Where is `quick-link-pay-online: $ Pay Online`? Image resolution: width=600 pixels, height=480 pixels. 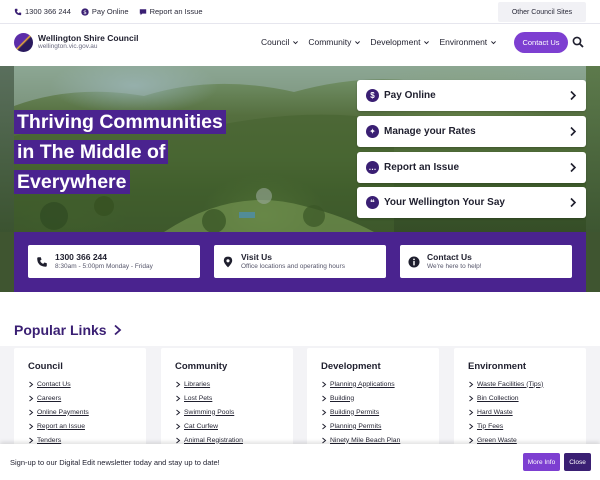 quick-link-pay-online: $ Pay Online is located at coordinates (471, 95).